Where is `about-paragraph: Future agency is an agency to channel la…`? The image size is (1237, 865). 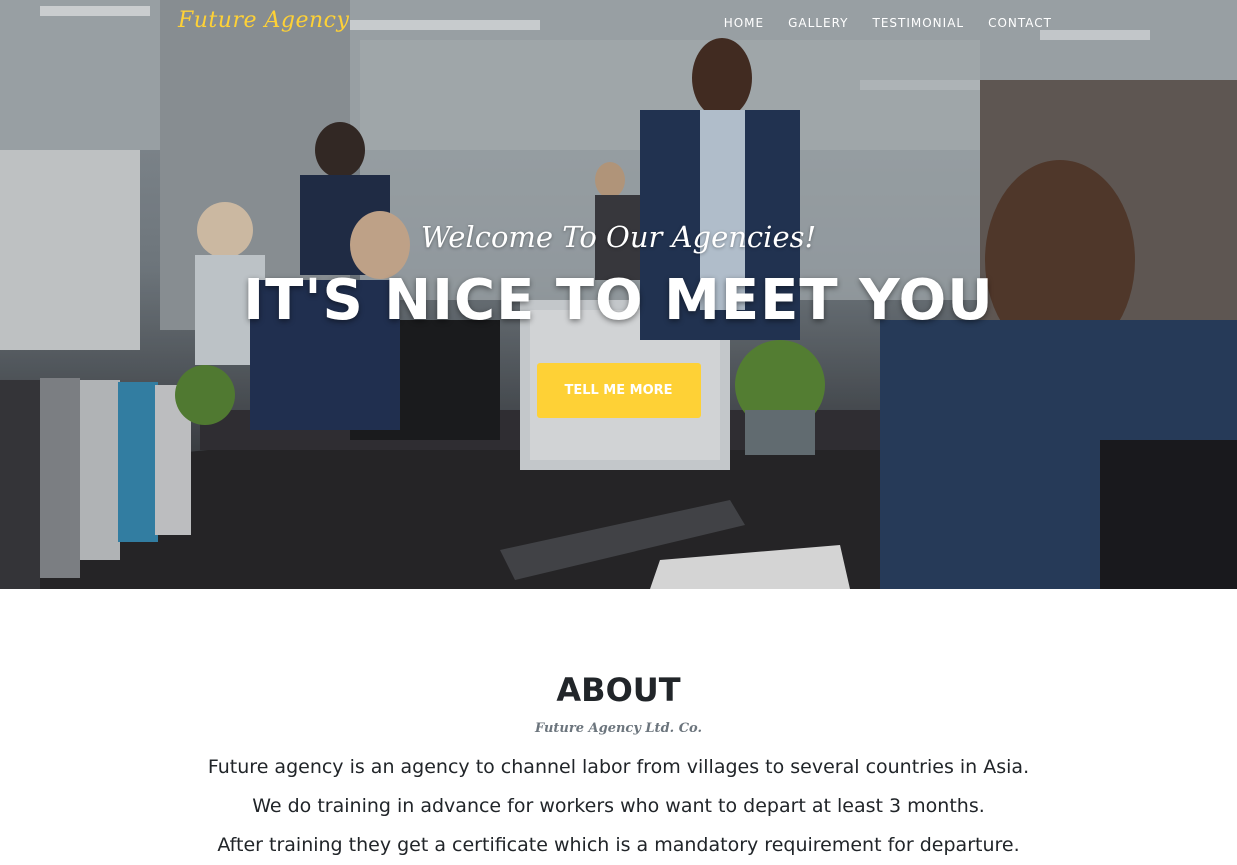 about-paragraph: Future agency is an agency to channel la… is located at coordinates (618, 767).